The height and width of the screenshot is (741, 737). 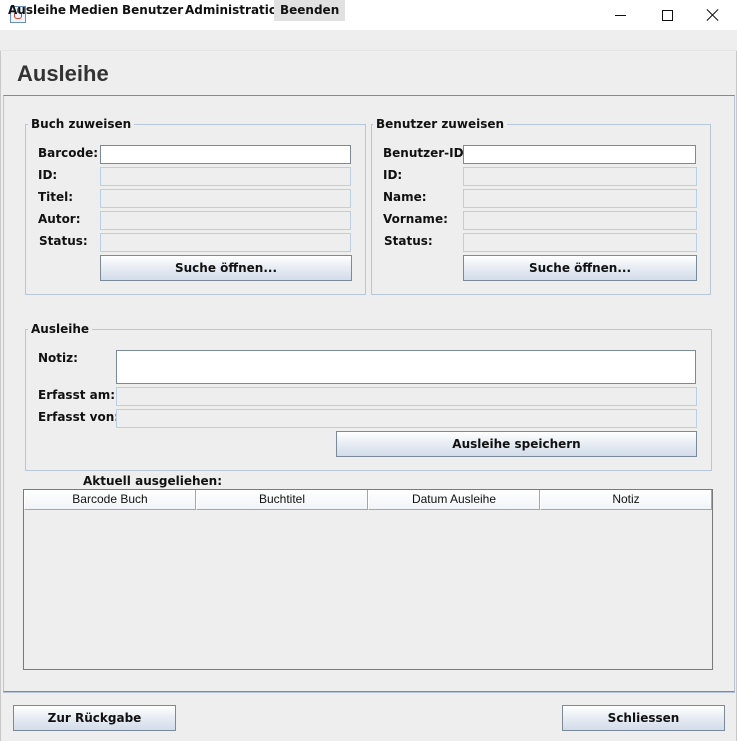 What do you see at coordinates (63, 241) in the screenshot?
I see `buch-status-label: Status:` at bounding box center [63, 241].